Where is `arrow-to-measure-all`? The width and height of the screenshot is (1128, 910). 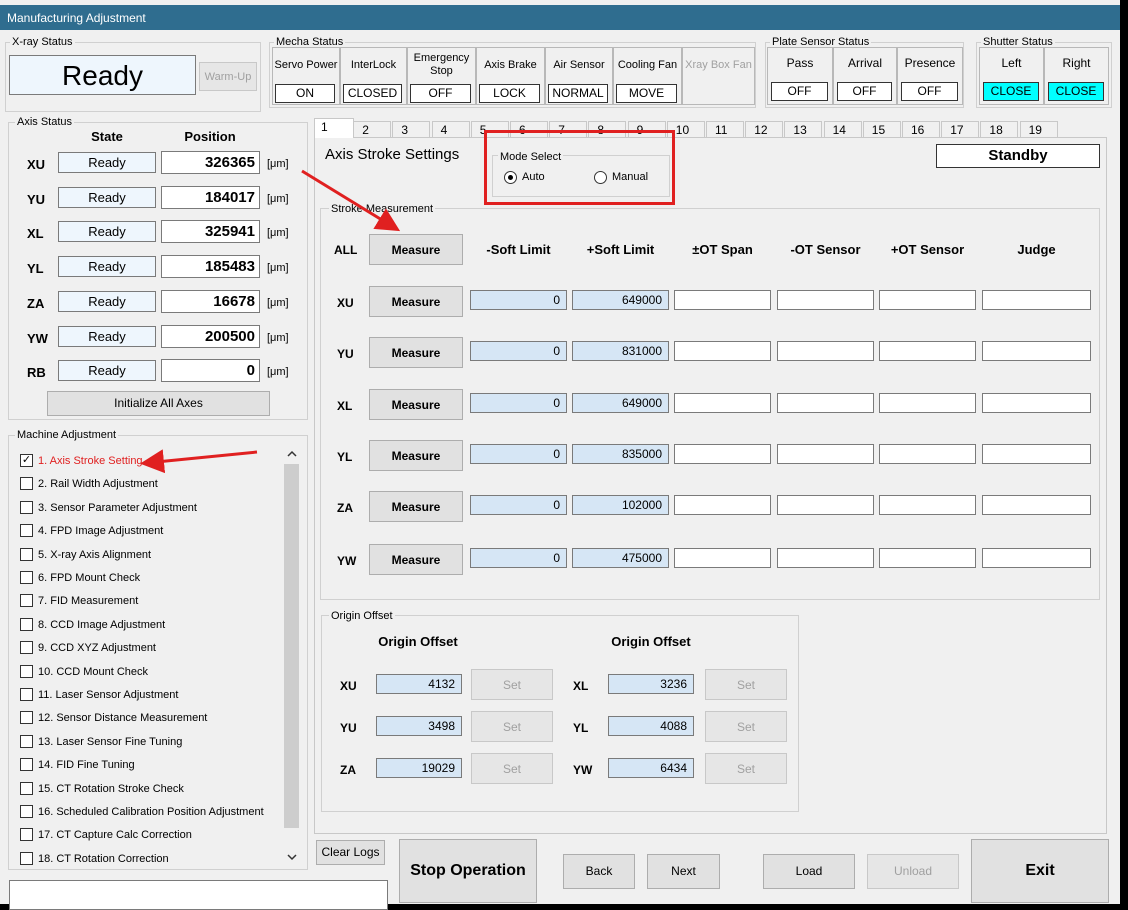 arrow-to-measure-all is located at coordinates (351, 200).